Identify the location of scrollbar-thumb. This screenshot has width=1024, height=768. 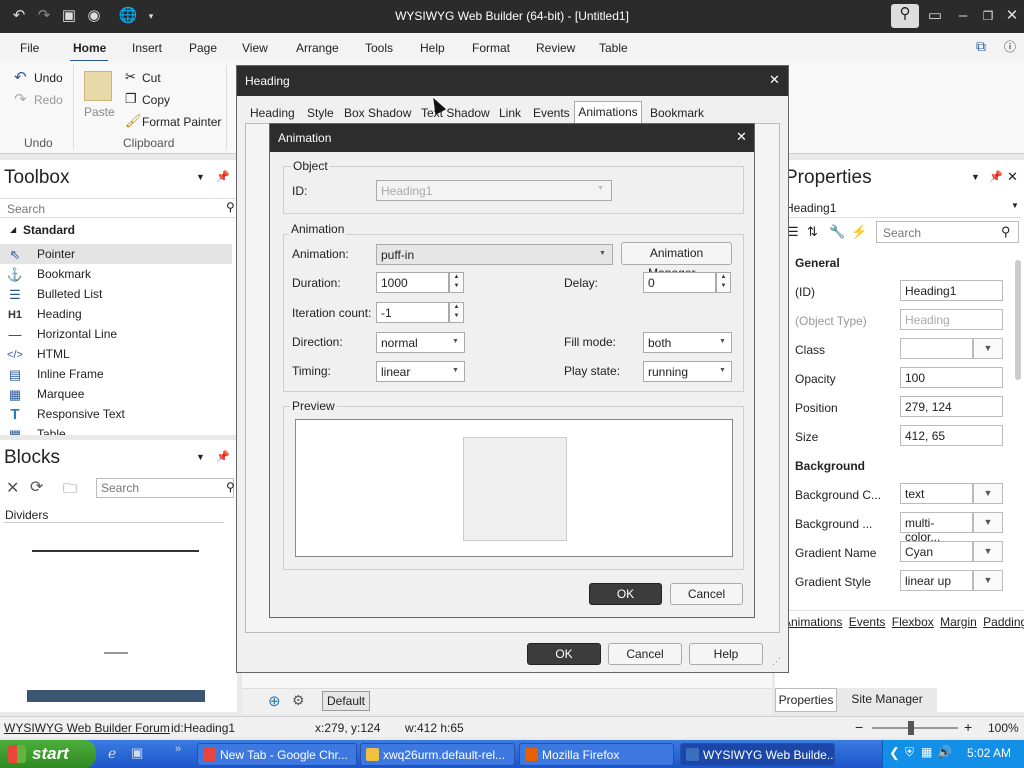
(1018, 320).